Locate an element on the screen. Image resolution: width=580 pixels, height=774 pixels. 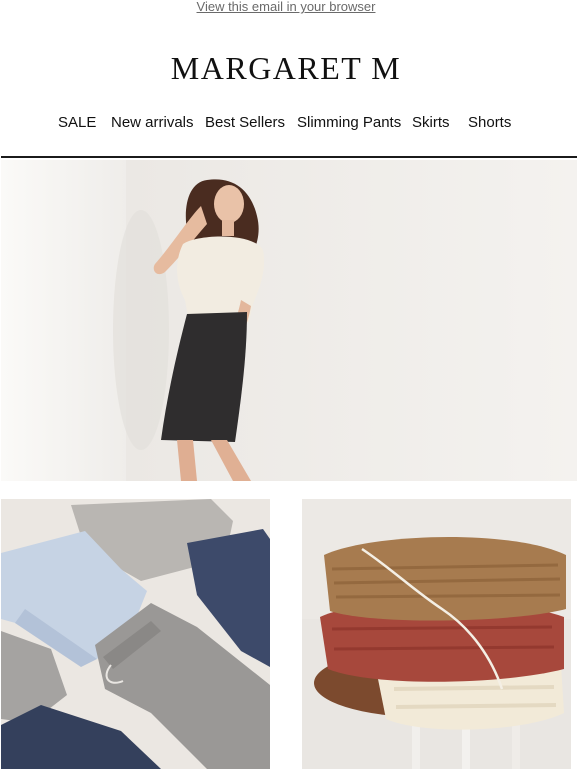
nav-item-best-sellers: Best Sellers is located at coordinates (245, 123).